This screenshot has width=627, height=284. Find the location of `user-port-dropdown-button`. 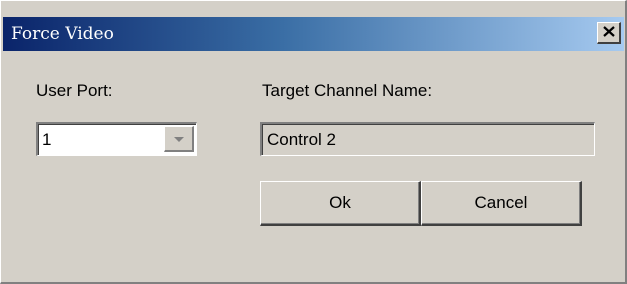

user-port-dropdown-button is located at coordinates (179, 139).